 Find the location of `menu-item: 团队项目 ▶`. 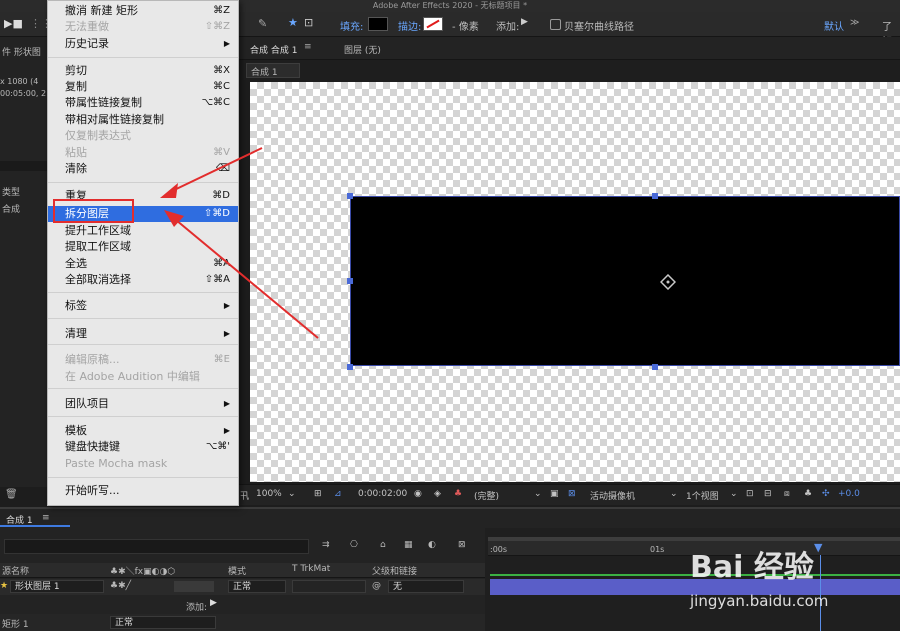

menu-item: 团队项目 ▶ is located at coordinates (143, 404).